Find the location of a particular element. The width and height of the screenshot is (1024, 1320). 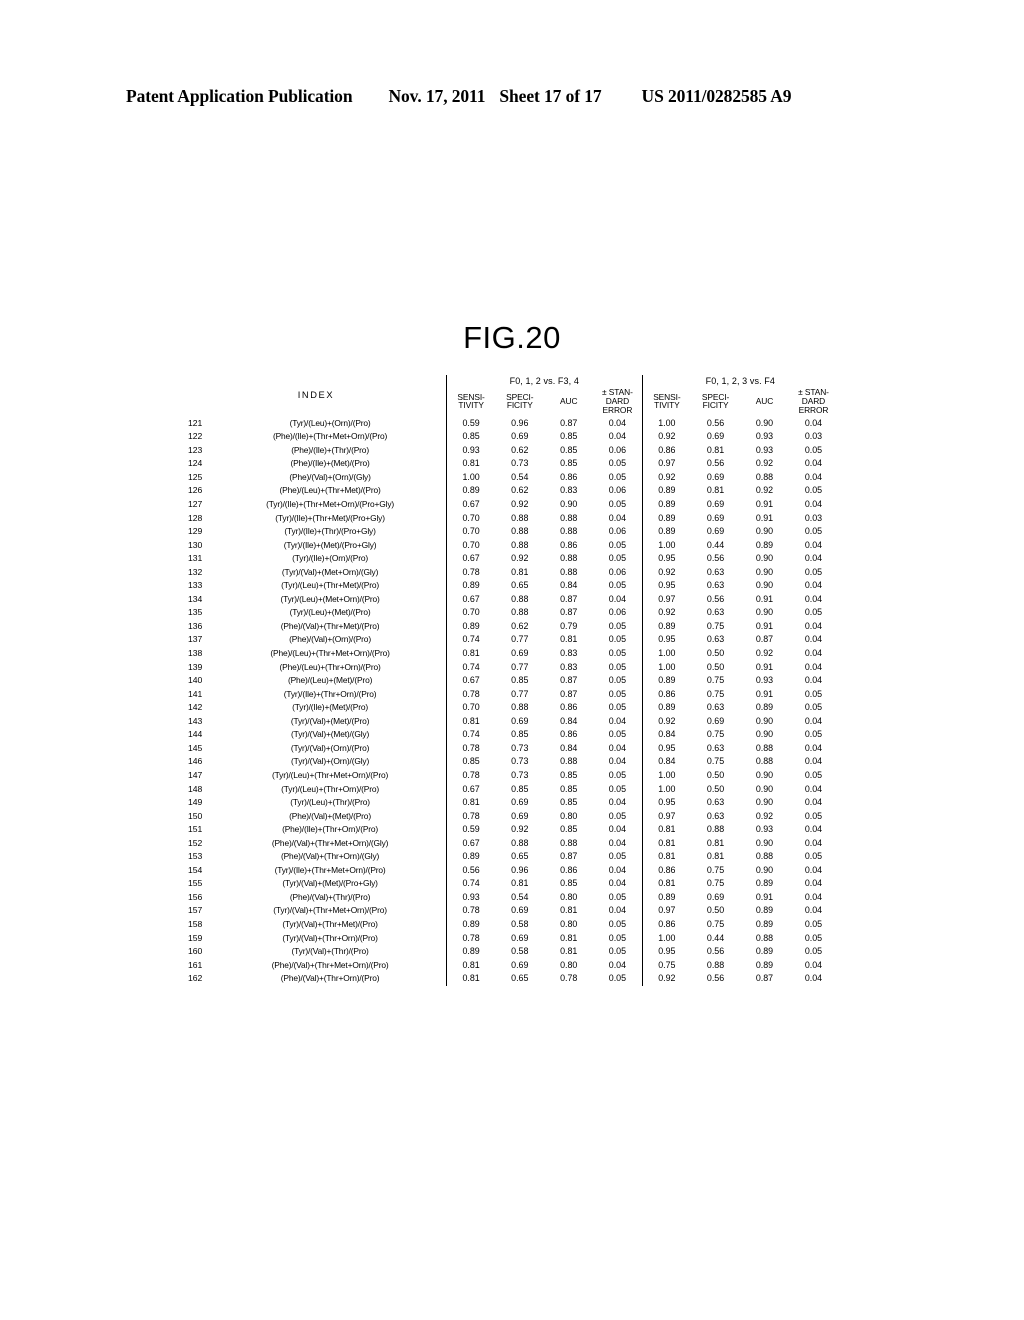

row-number: 162 is located at coordinates (195, 978).